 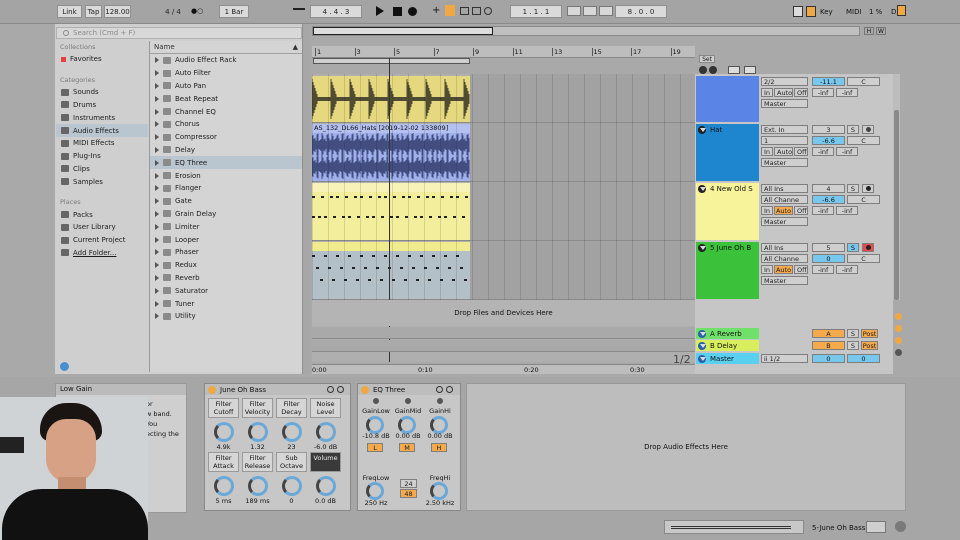 I want to click on loop-switch-icon, so click(x=590, y=11).